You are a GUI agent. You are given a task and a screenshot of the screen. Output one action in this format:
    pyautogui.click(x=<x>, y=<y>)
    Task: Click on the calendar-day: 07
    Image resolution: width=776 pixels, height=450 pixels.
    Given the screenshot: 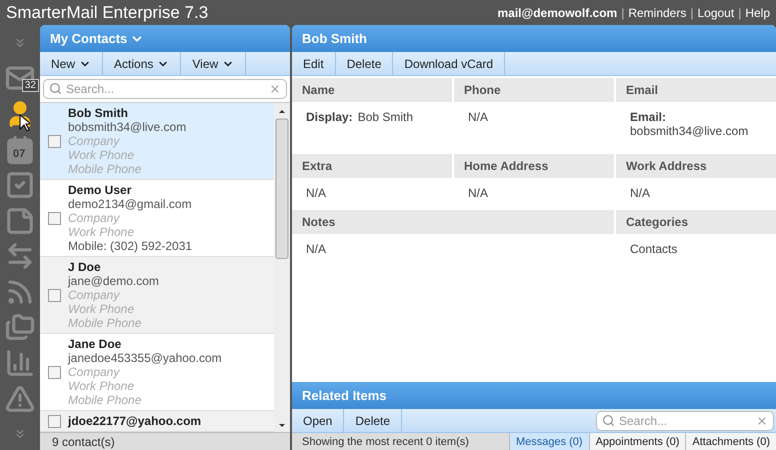 What is the action you would take?
    pyautogui.click(x=19, y=154)
    